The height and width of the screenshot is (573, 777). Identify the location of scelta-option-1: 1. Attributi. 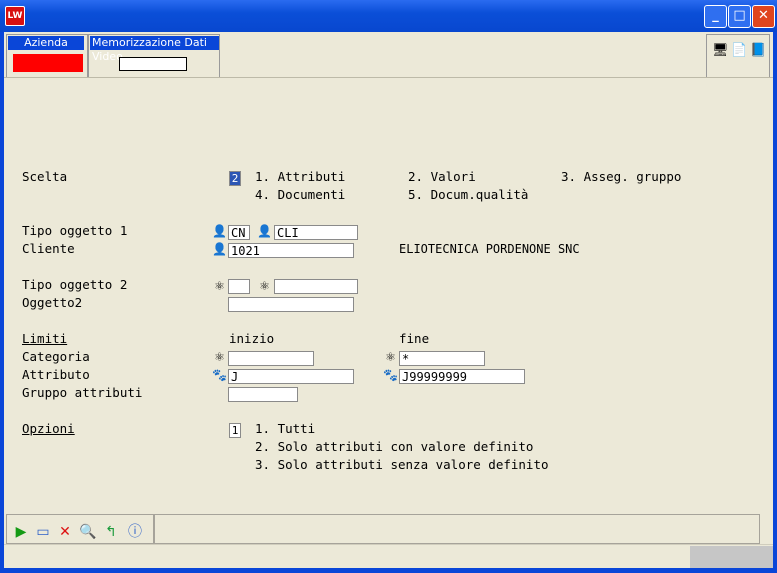
(300, 176).